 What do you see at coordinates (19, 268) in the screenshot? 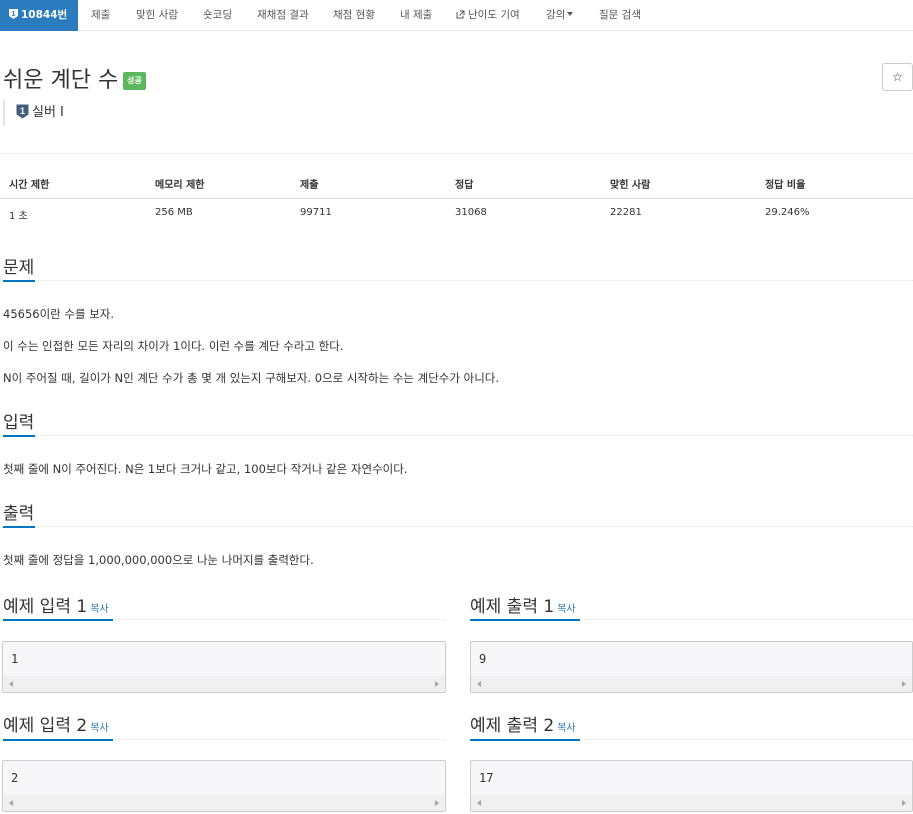
I see `section-heading-problem: 문제` at bounding box center [19, 268].